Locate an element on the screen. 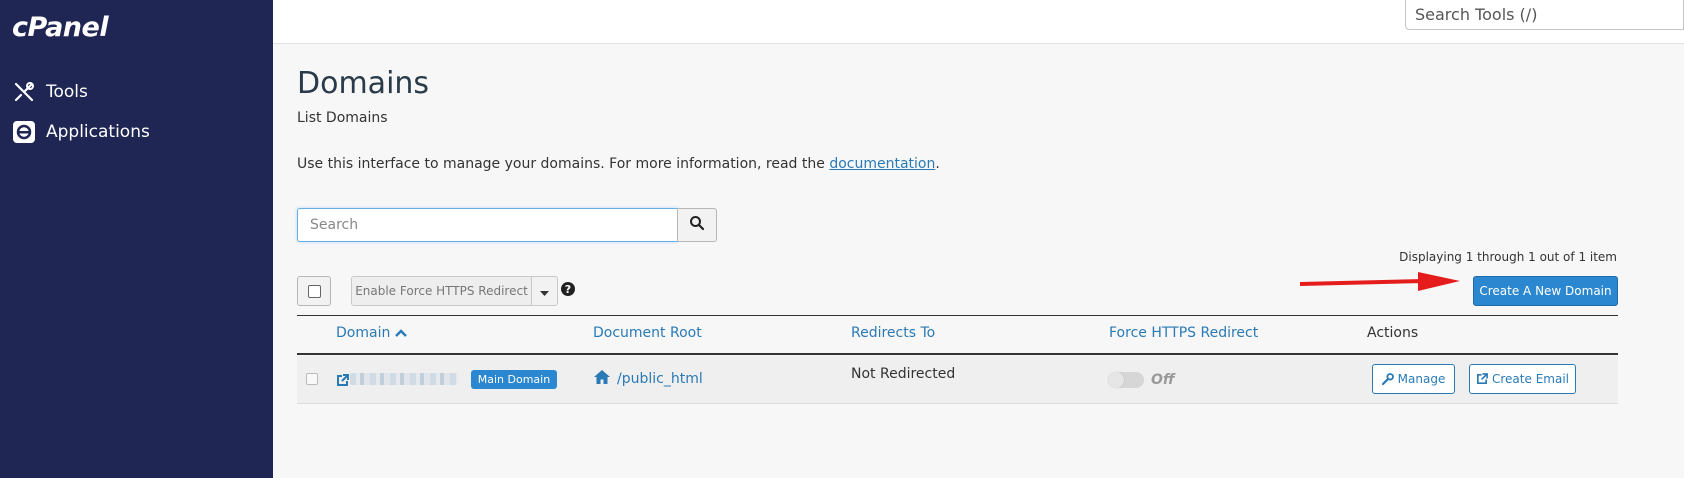  pagination-status: Displaying 1 through 1 out of 1 item is located at coordinates (1508, 257).